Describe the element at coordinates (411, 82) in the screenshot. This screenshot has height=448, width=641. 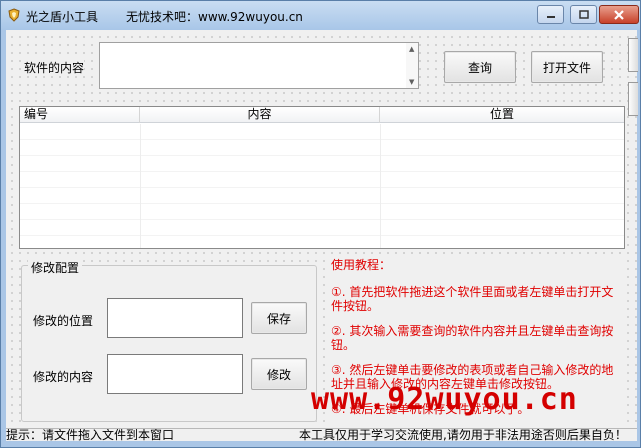
I see `scroll-down-icon: ▼` at that location.